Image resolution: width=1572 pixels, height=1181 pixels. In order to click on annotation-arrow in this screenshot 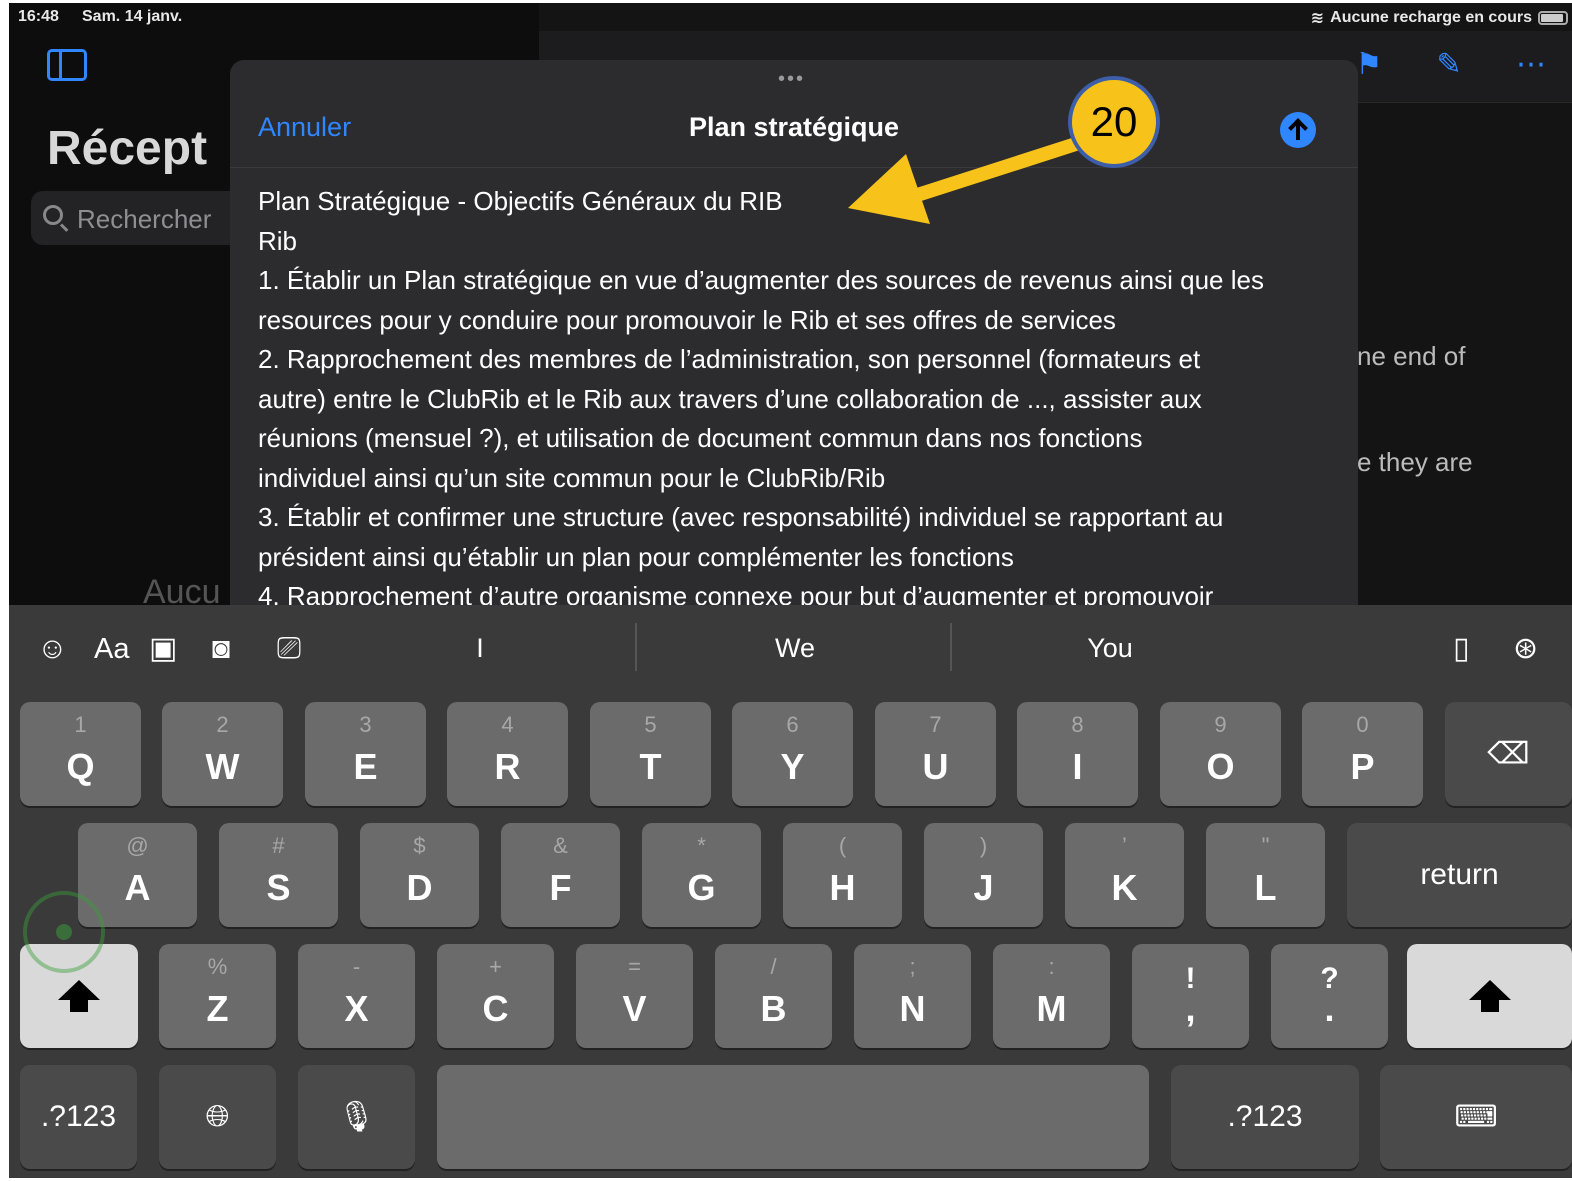, I will do `click(968, 179)`.